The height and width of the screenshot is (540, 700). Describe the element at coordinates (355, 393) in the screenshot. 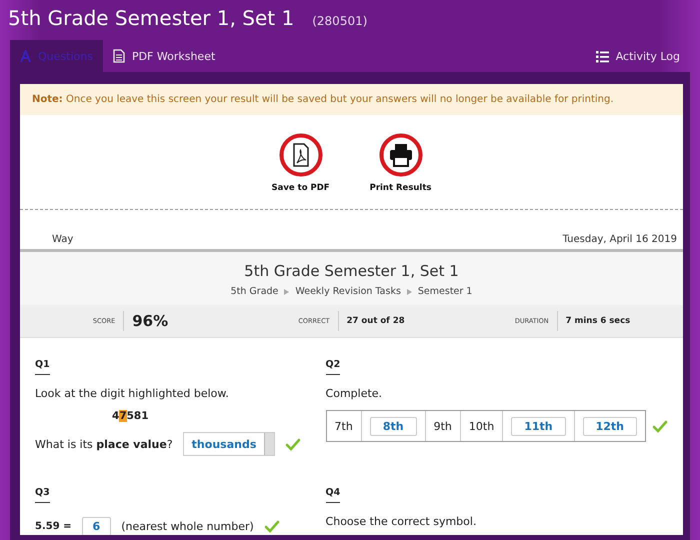

I see `question-text: Complete.` at that location.